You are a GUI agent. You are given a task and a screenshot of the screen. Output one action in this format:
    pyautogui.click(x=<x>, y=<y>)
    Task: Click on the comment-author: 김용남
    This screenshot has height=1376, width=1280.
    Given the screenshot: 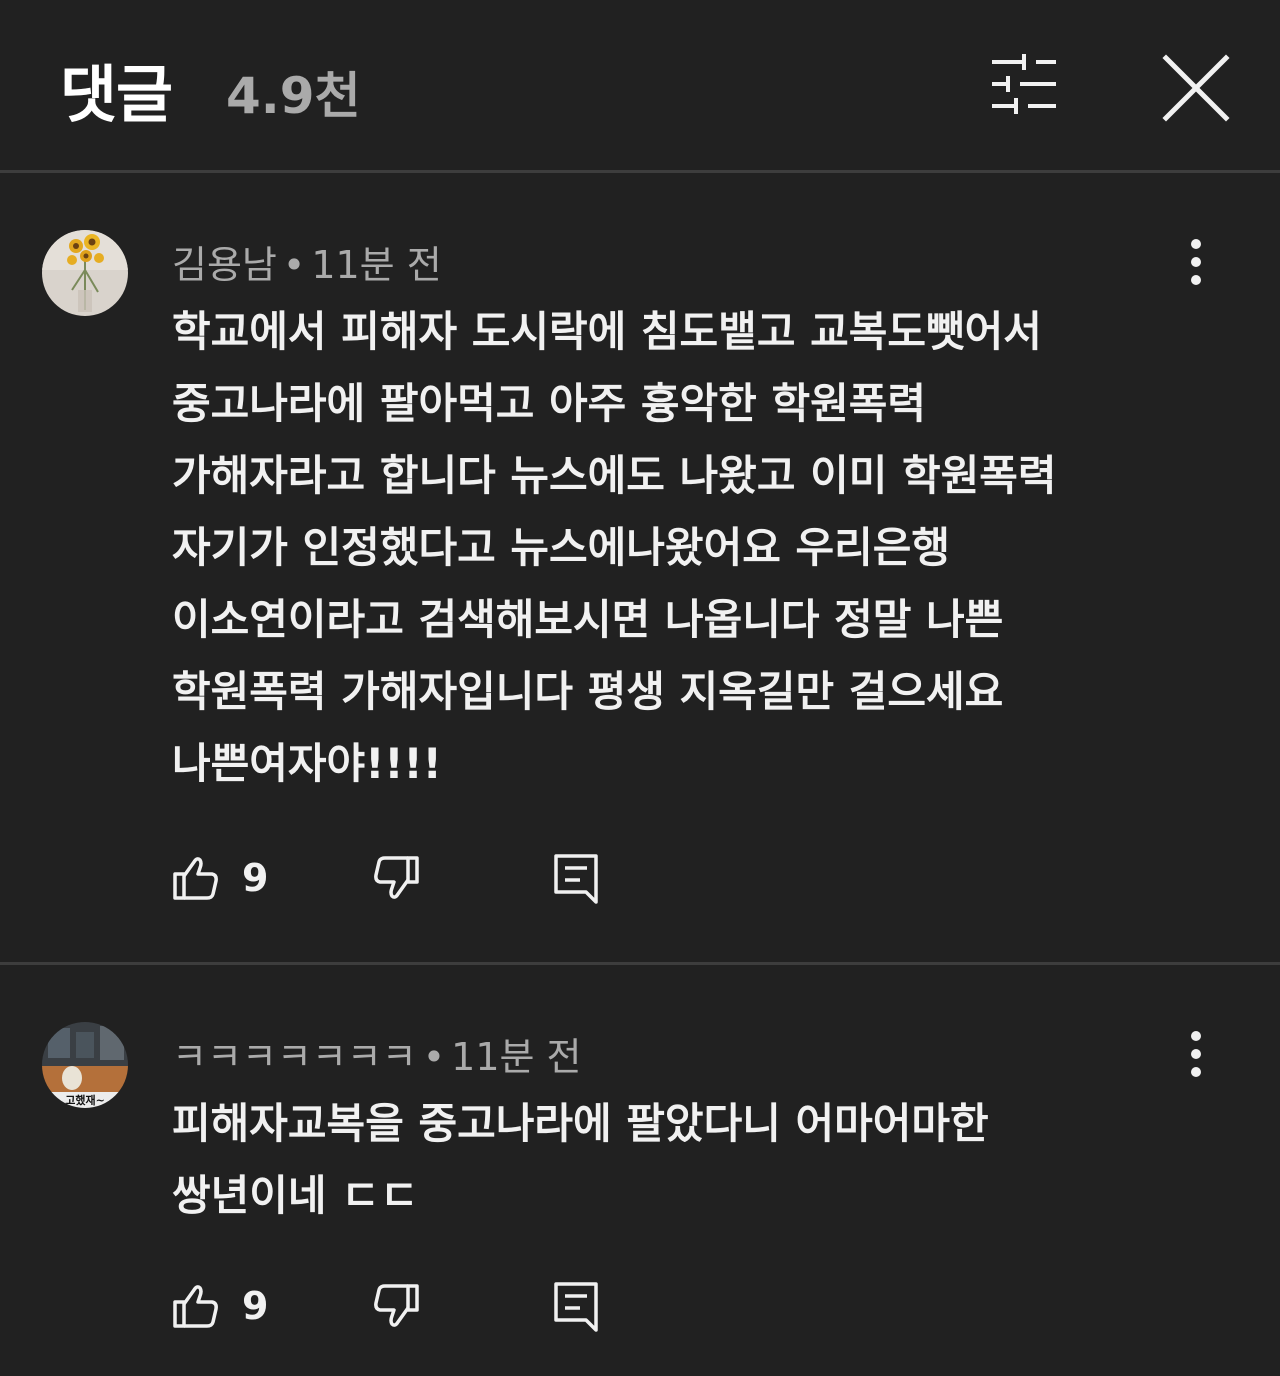 What is the action you would take?
    pyautogui.click(x=224, y=265)
    